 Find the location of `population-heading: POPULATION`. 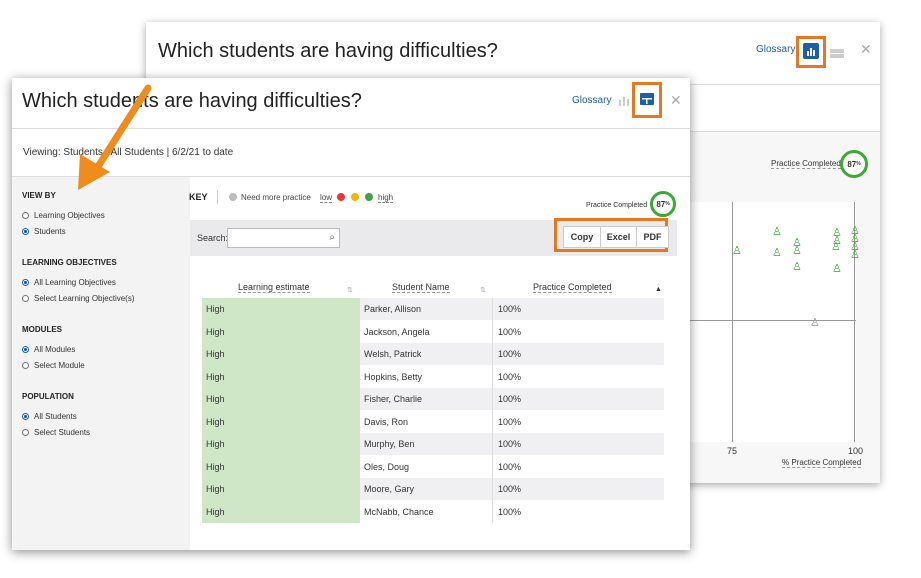

population-heading: POPULATION is located at coordinates (48, 396).